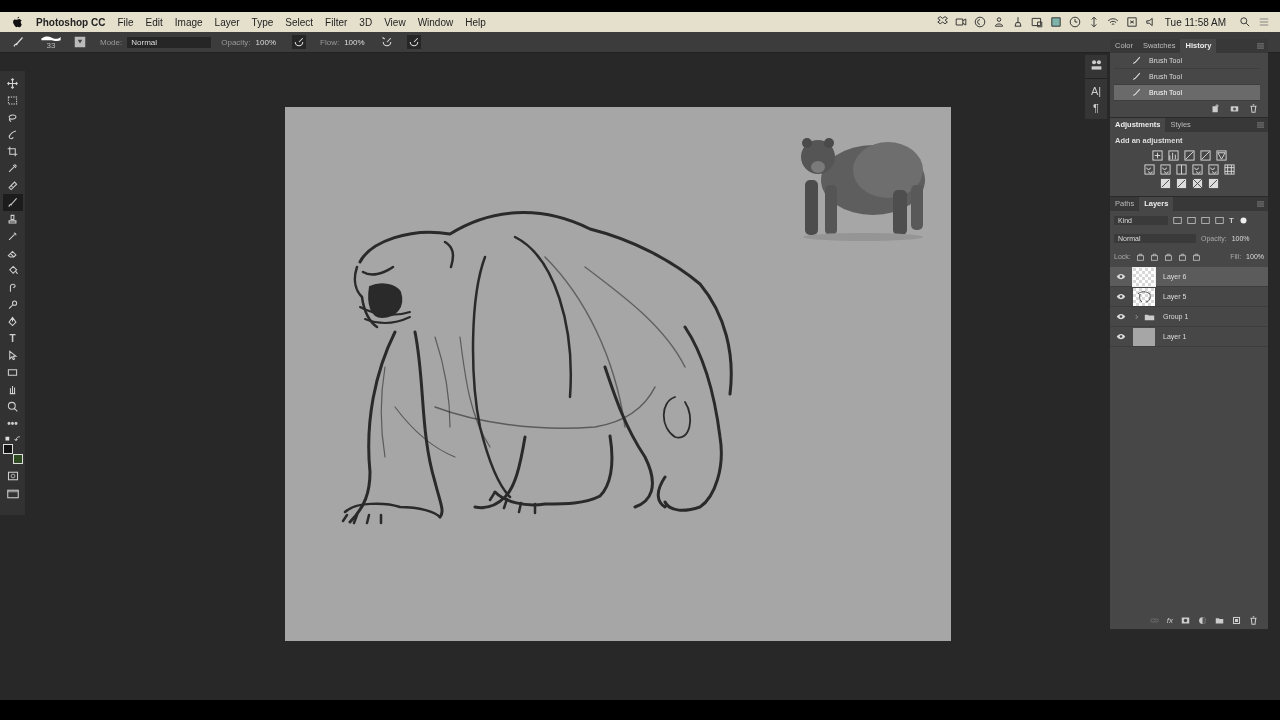 This screenshot has width=1280, height=720. Describe the element at coordinates (12, 338) in the screenshot. I see `tool-button: T` at that location.